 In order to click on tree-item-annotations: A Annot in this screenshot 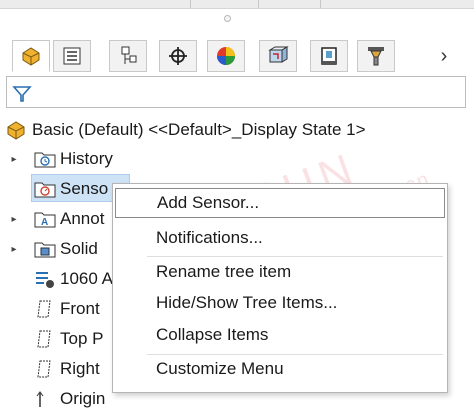, I will do `click(69, 219)`.